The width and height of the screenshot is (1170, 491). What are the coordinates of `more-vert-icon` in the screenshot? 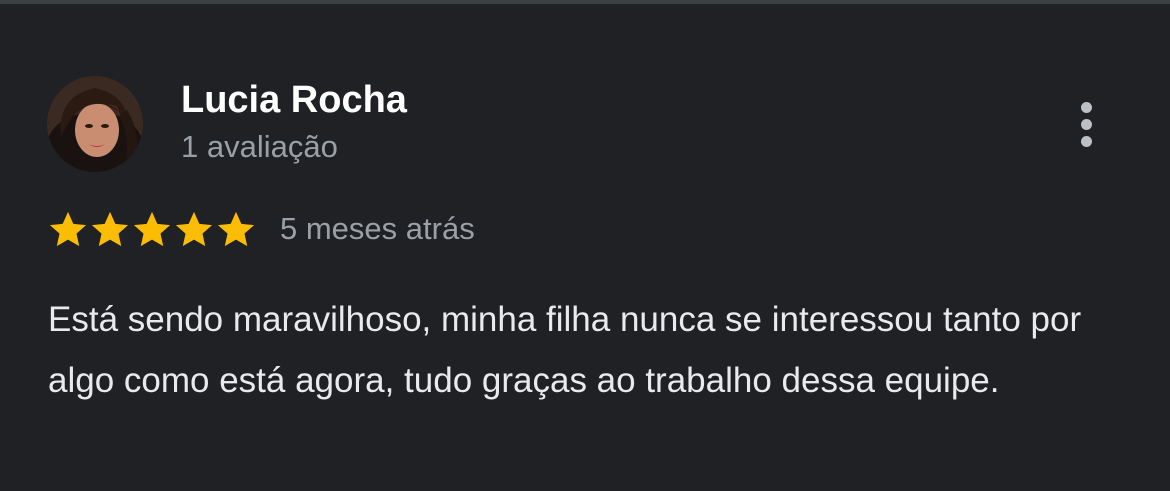 It's located at (1086, 124).